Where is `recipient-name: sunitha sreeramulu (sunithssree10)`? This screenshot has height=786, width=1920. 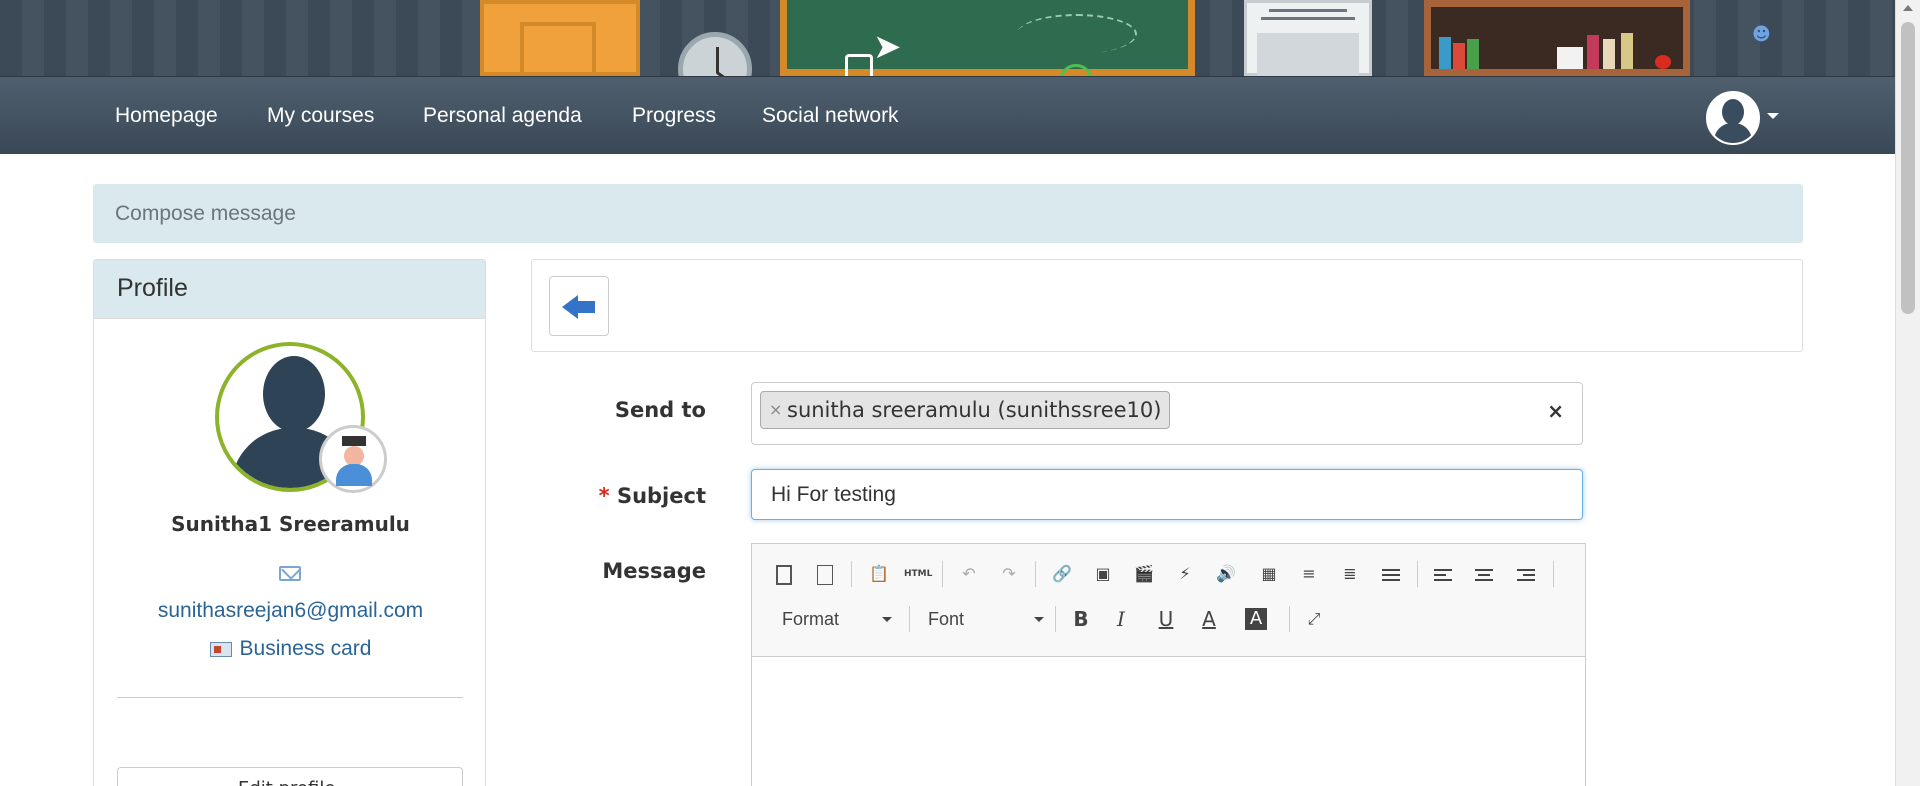 recipient-name: sunitha sreeramulu (sunithssree10) is located at coordinates (974, 410).